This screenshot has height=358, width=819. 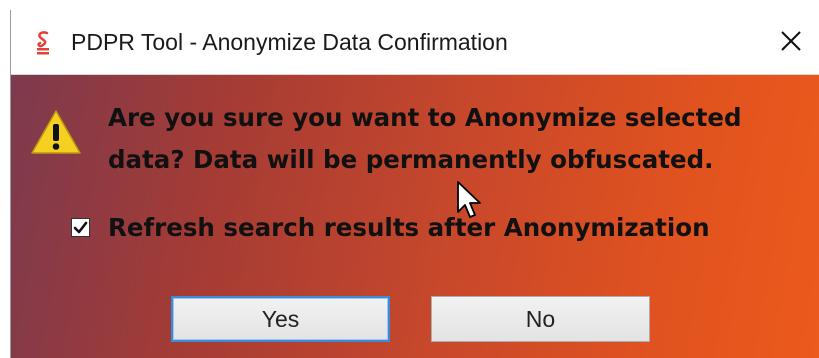 I want to click on yes-button-label: Yes, so click(x=280, y=318).